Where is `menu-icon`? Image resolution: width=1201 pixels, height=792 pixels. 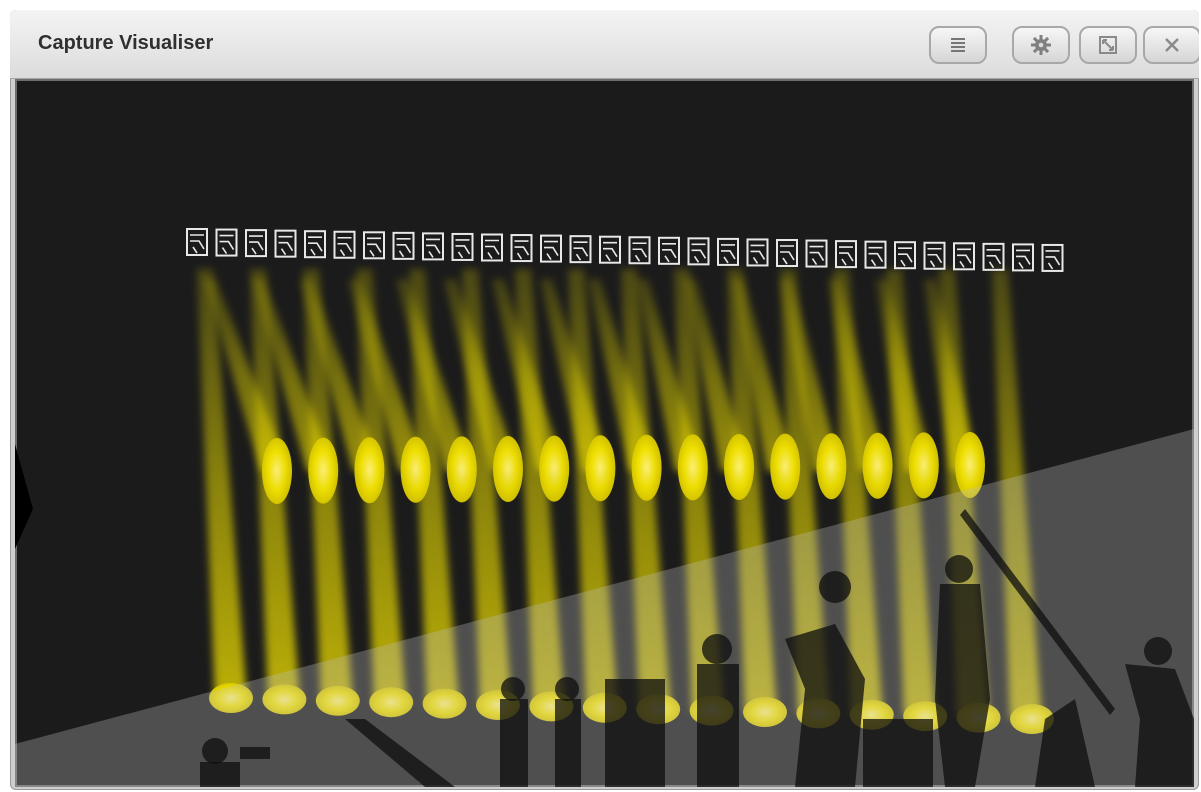 menu-icon is located at coordinates (958, 45).